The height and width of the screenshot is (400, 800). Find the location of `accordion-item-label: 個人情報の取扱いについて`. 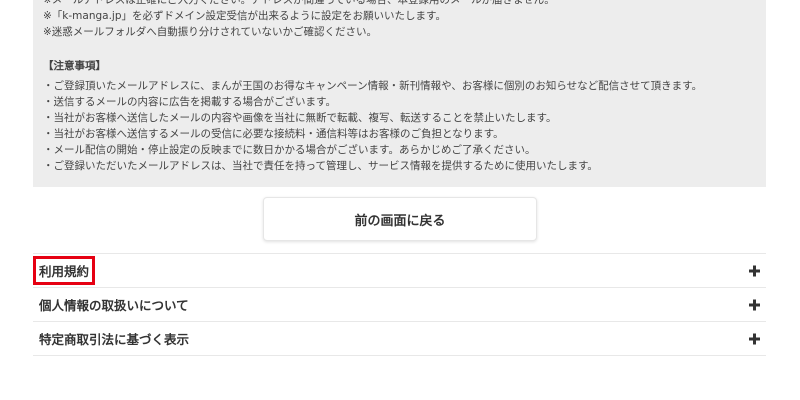

accordion-item-label: 個人情報の取扱いについて is located at coordinates (114, 305).